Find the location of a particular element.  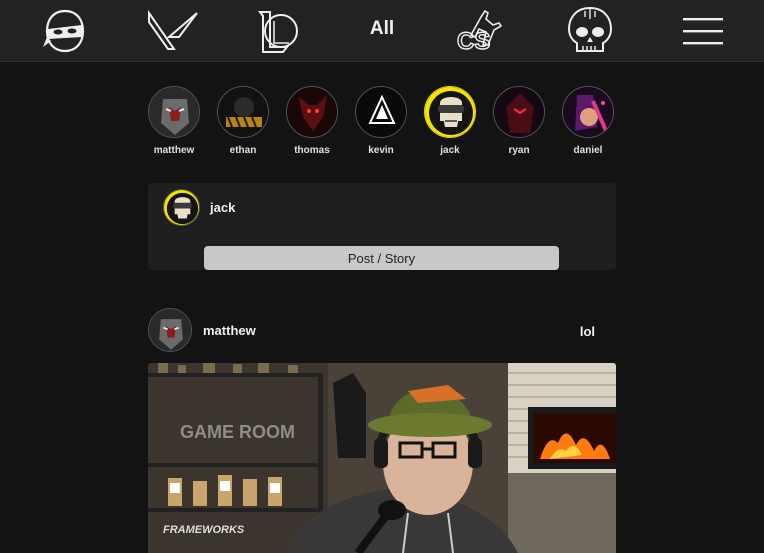

story-daniel: daniel is located at coordinates (588, 121).